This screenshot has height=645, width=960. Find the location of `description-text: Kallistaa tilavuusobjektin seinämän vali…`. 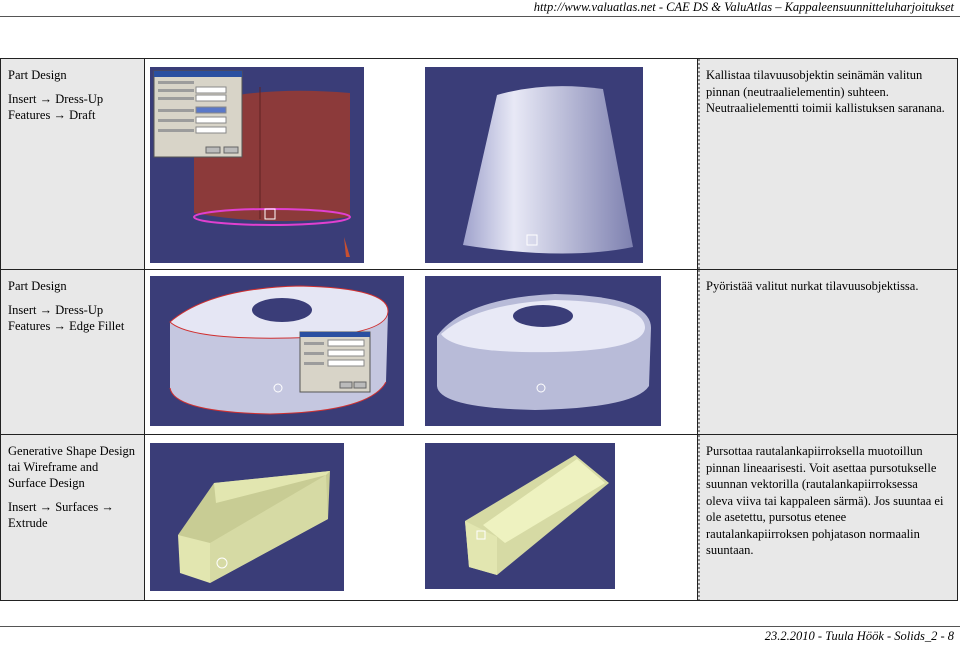

description-text: Kallistaa tilavuusobjektin seinämän vali… is located at coordinates (825, 91).